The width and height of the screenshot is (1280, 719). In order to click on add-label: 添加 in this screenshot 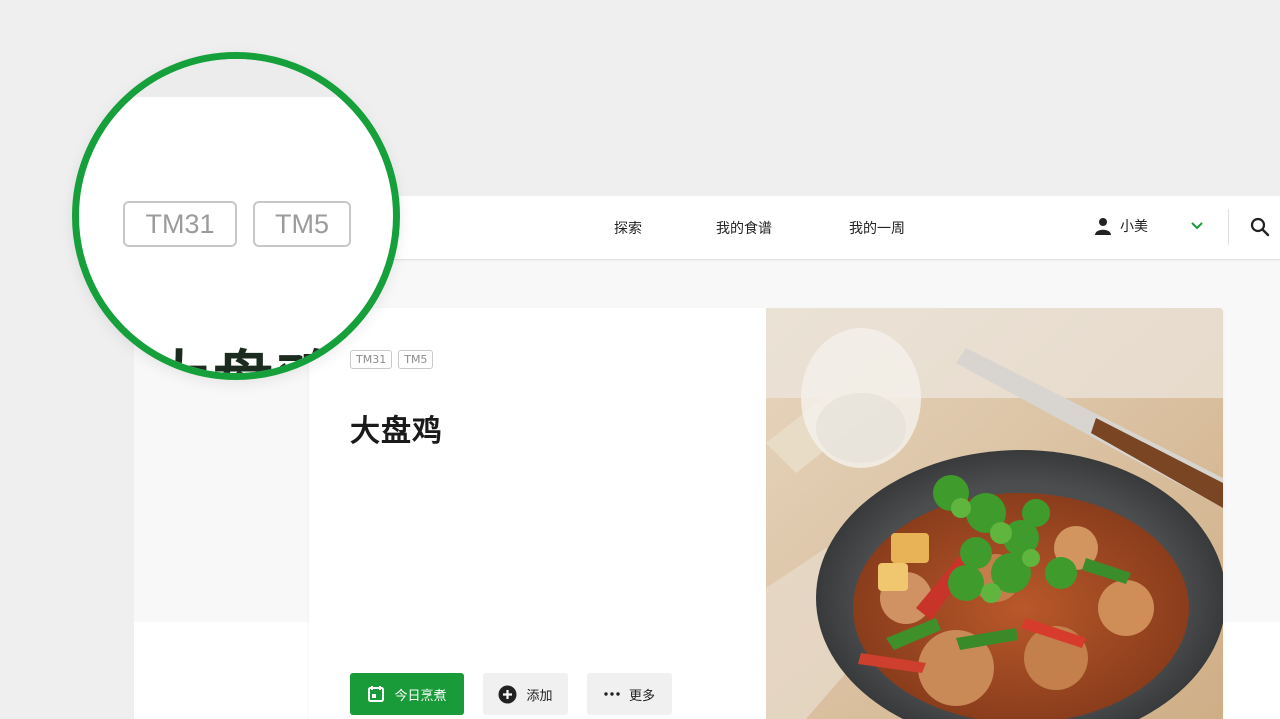, I will do `click(539, 696)`.